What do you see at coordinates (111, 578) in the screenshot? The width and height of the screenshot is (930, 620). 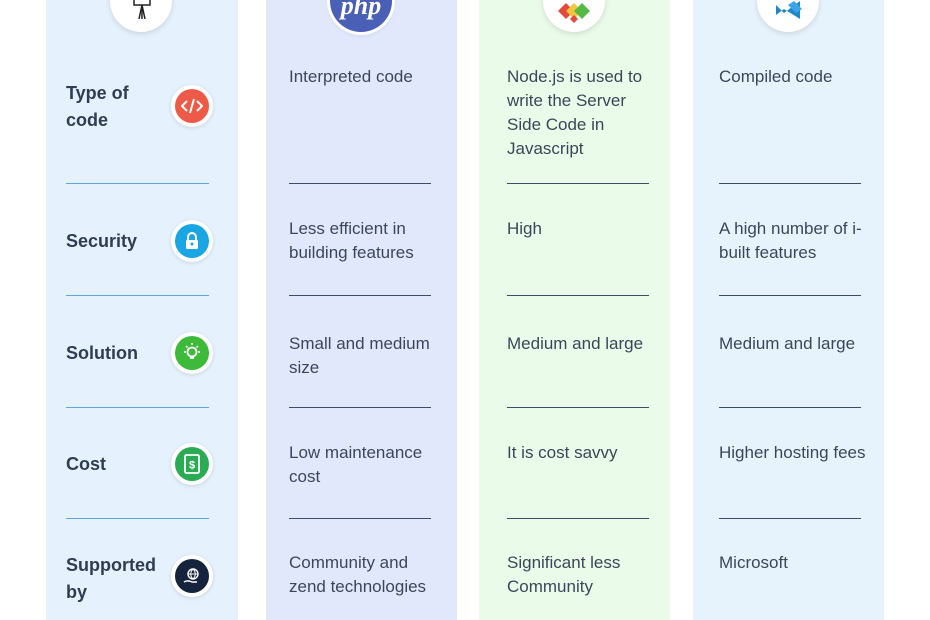 I see `row-label-supported-by: Supported by` at bounding box center [111, 578].